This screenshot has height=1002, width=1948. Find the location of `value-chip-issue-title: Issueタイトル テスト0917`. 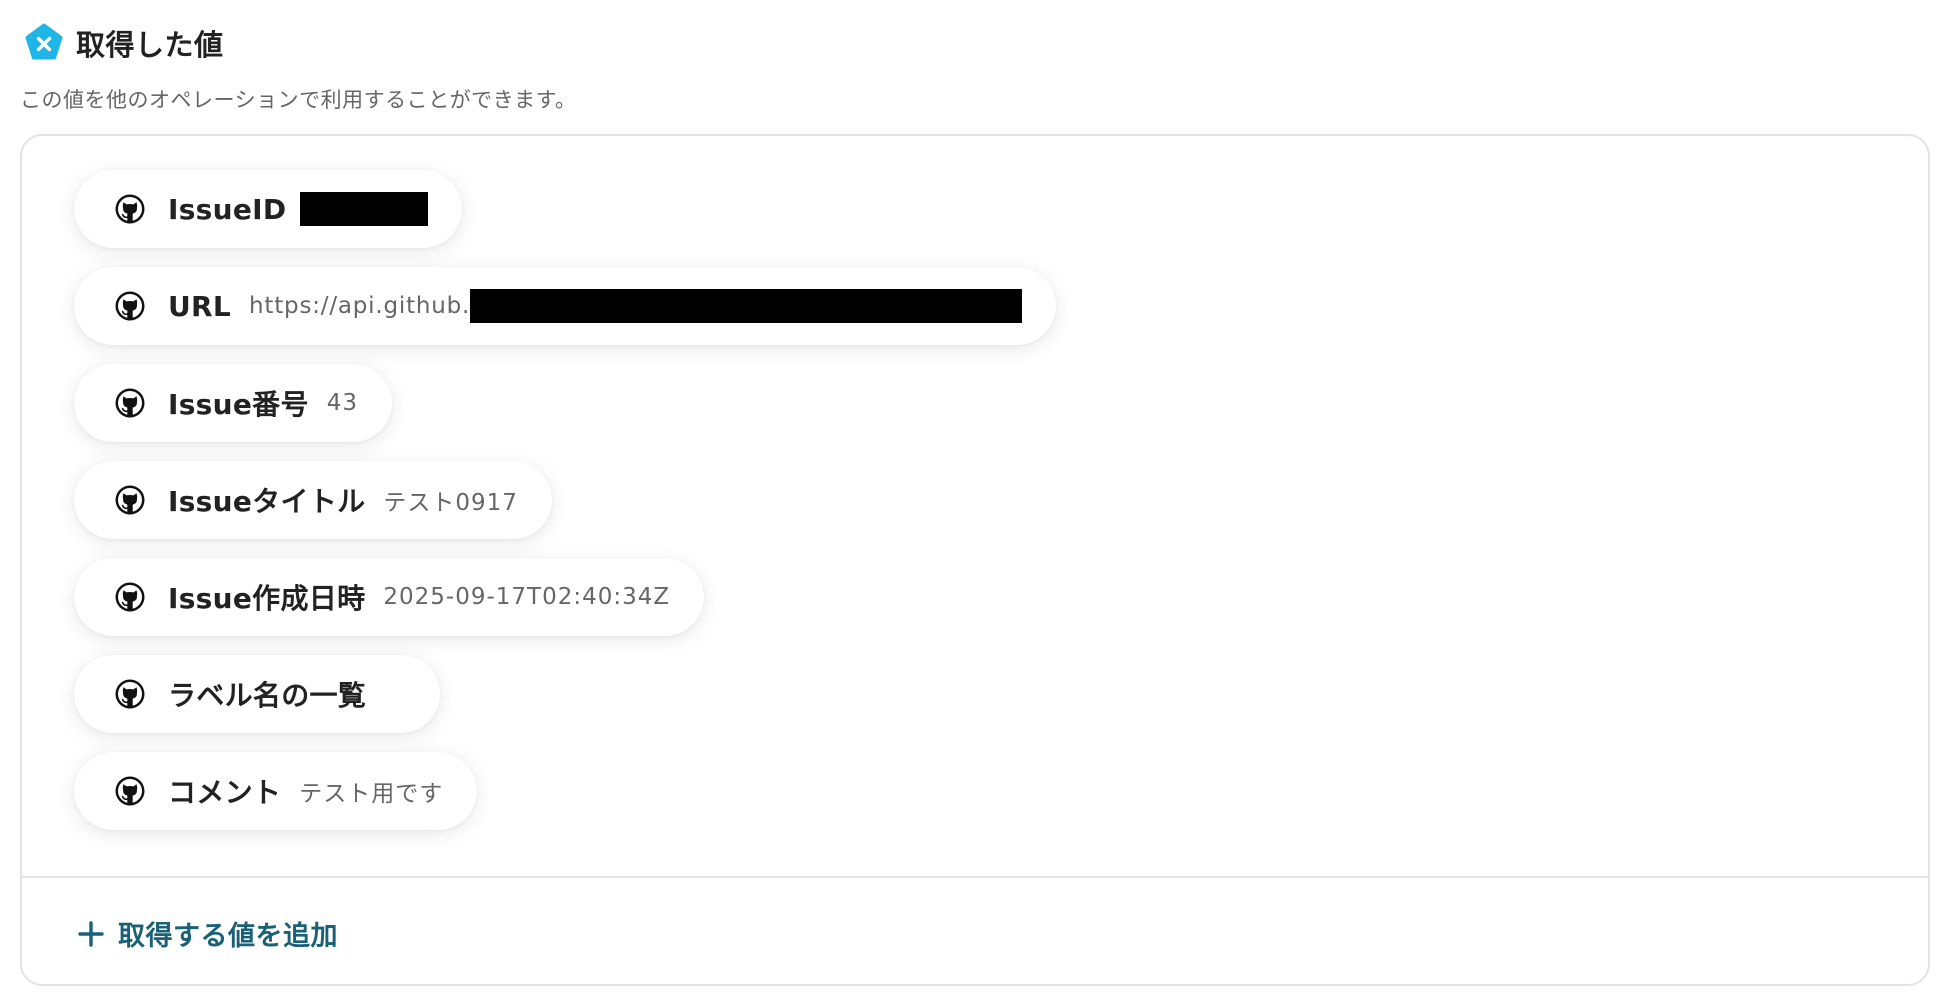

value-chip-issue-title: Issueタイトル テスト0917 is located at coordinates (313, 500).